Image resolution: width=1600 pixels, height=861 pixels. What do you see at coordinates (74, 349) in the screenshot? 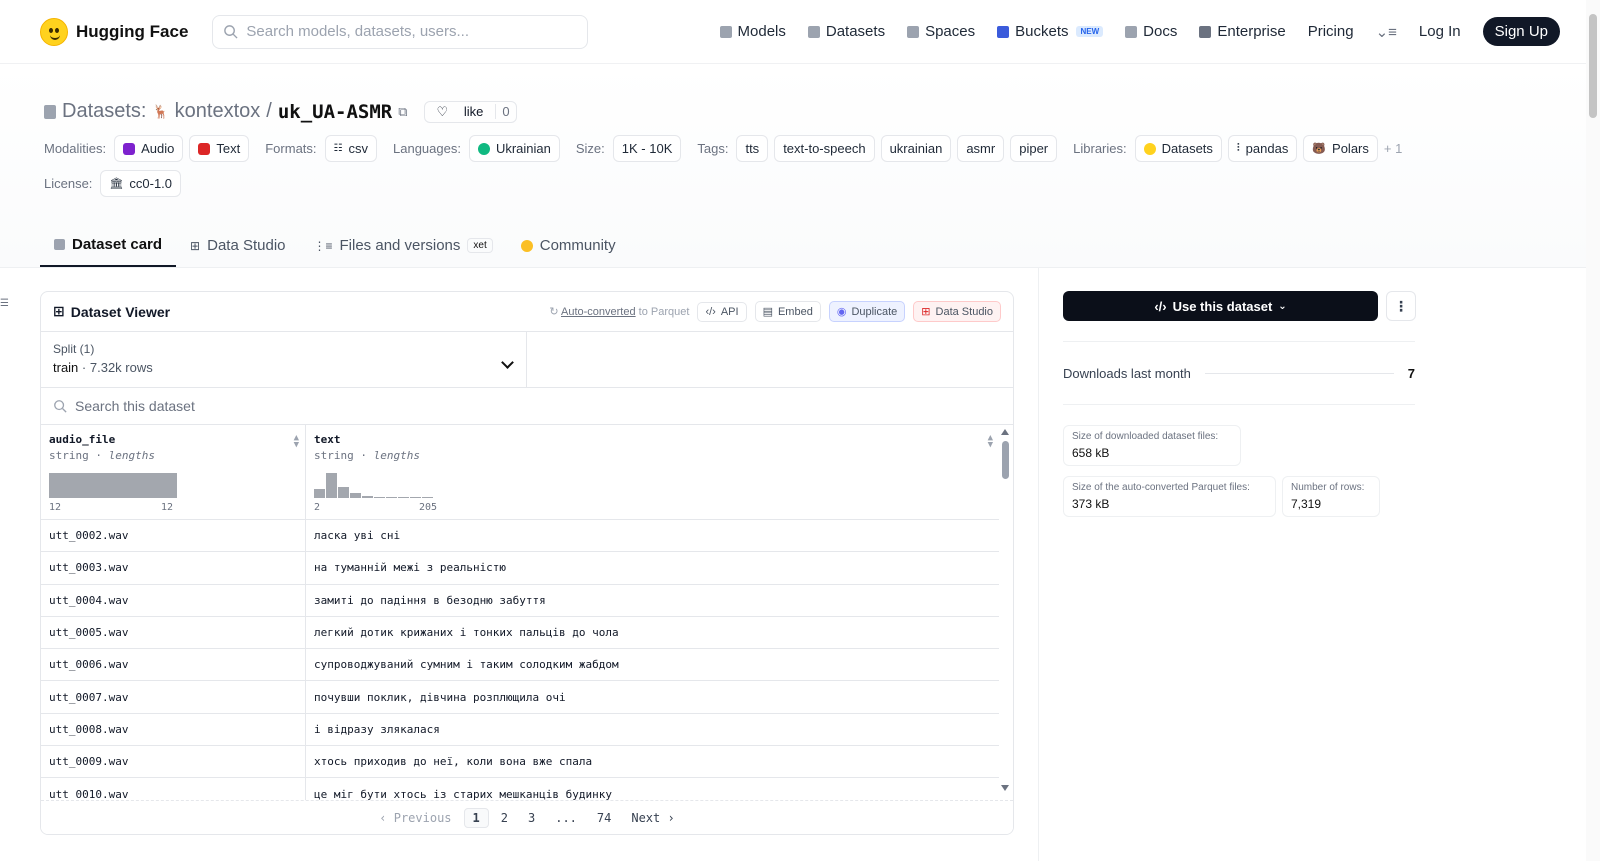
I see `split-label: Split (1)` at bounding box center [74, 349].